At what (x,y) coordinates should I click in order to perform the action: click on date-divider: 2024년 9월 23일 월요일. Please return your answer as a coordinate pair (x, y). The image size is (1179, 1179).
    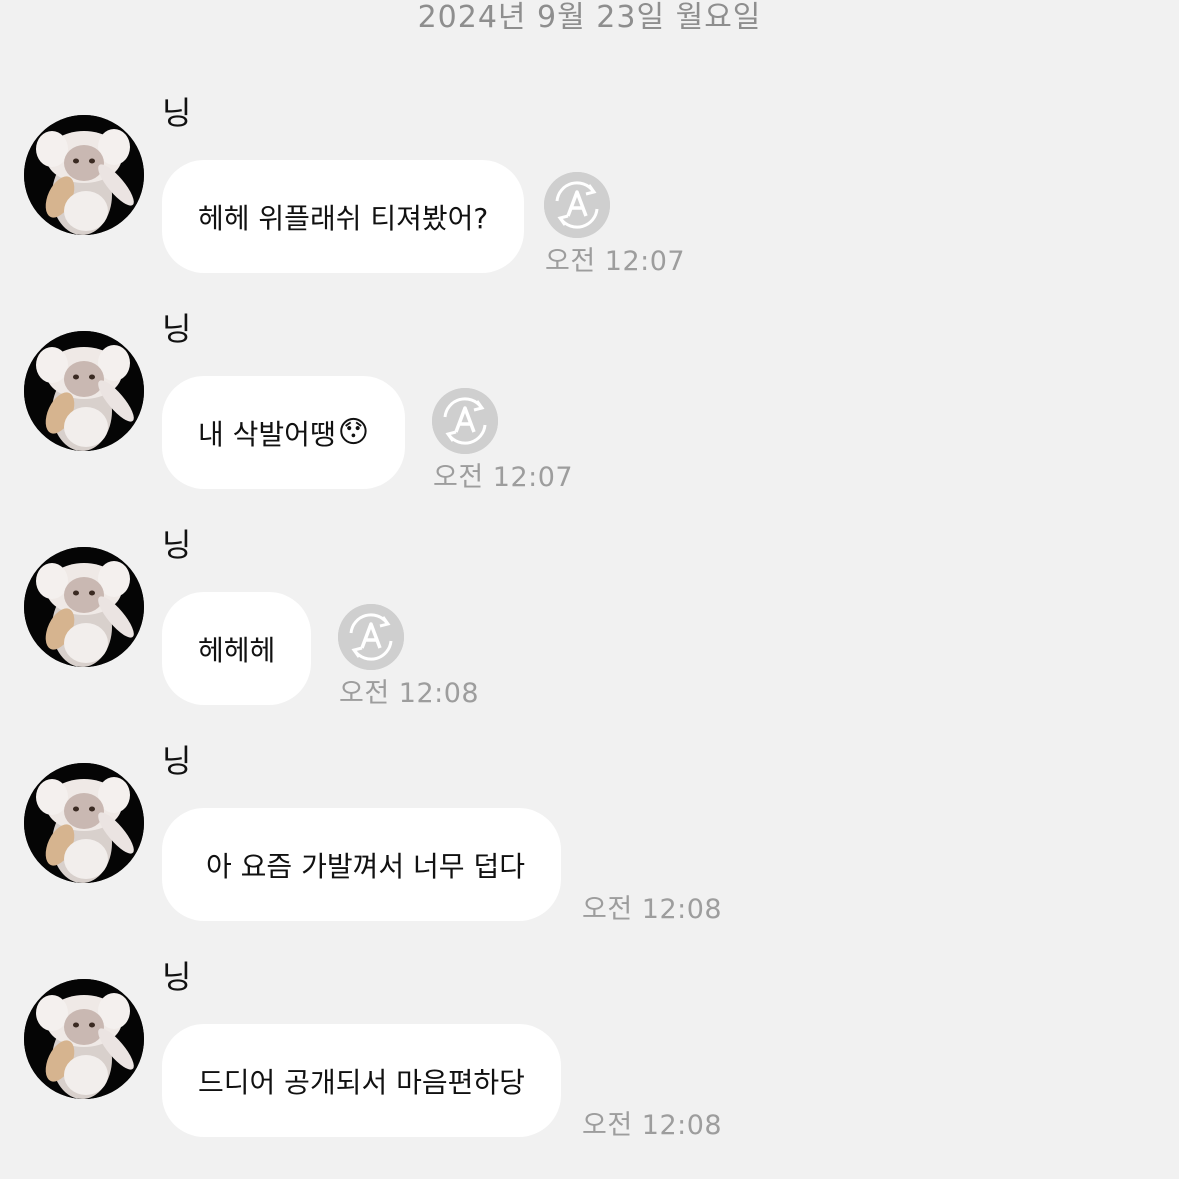
    Looking at the image, I should click on (589, 17).